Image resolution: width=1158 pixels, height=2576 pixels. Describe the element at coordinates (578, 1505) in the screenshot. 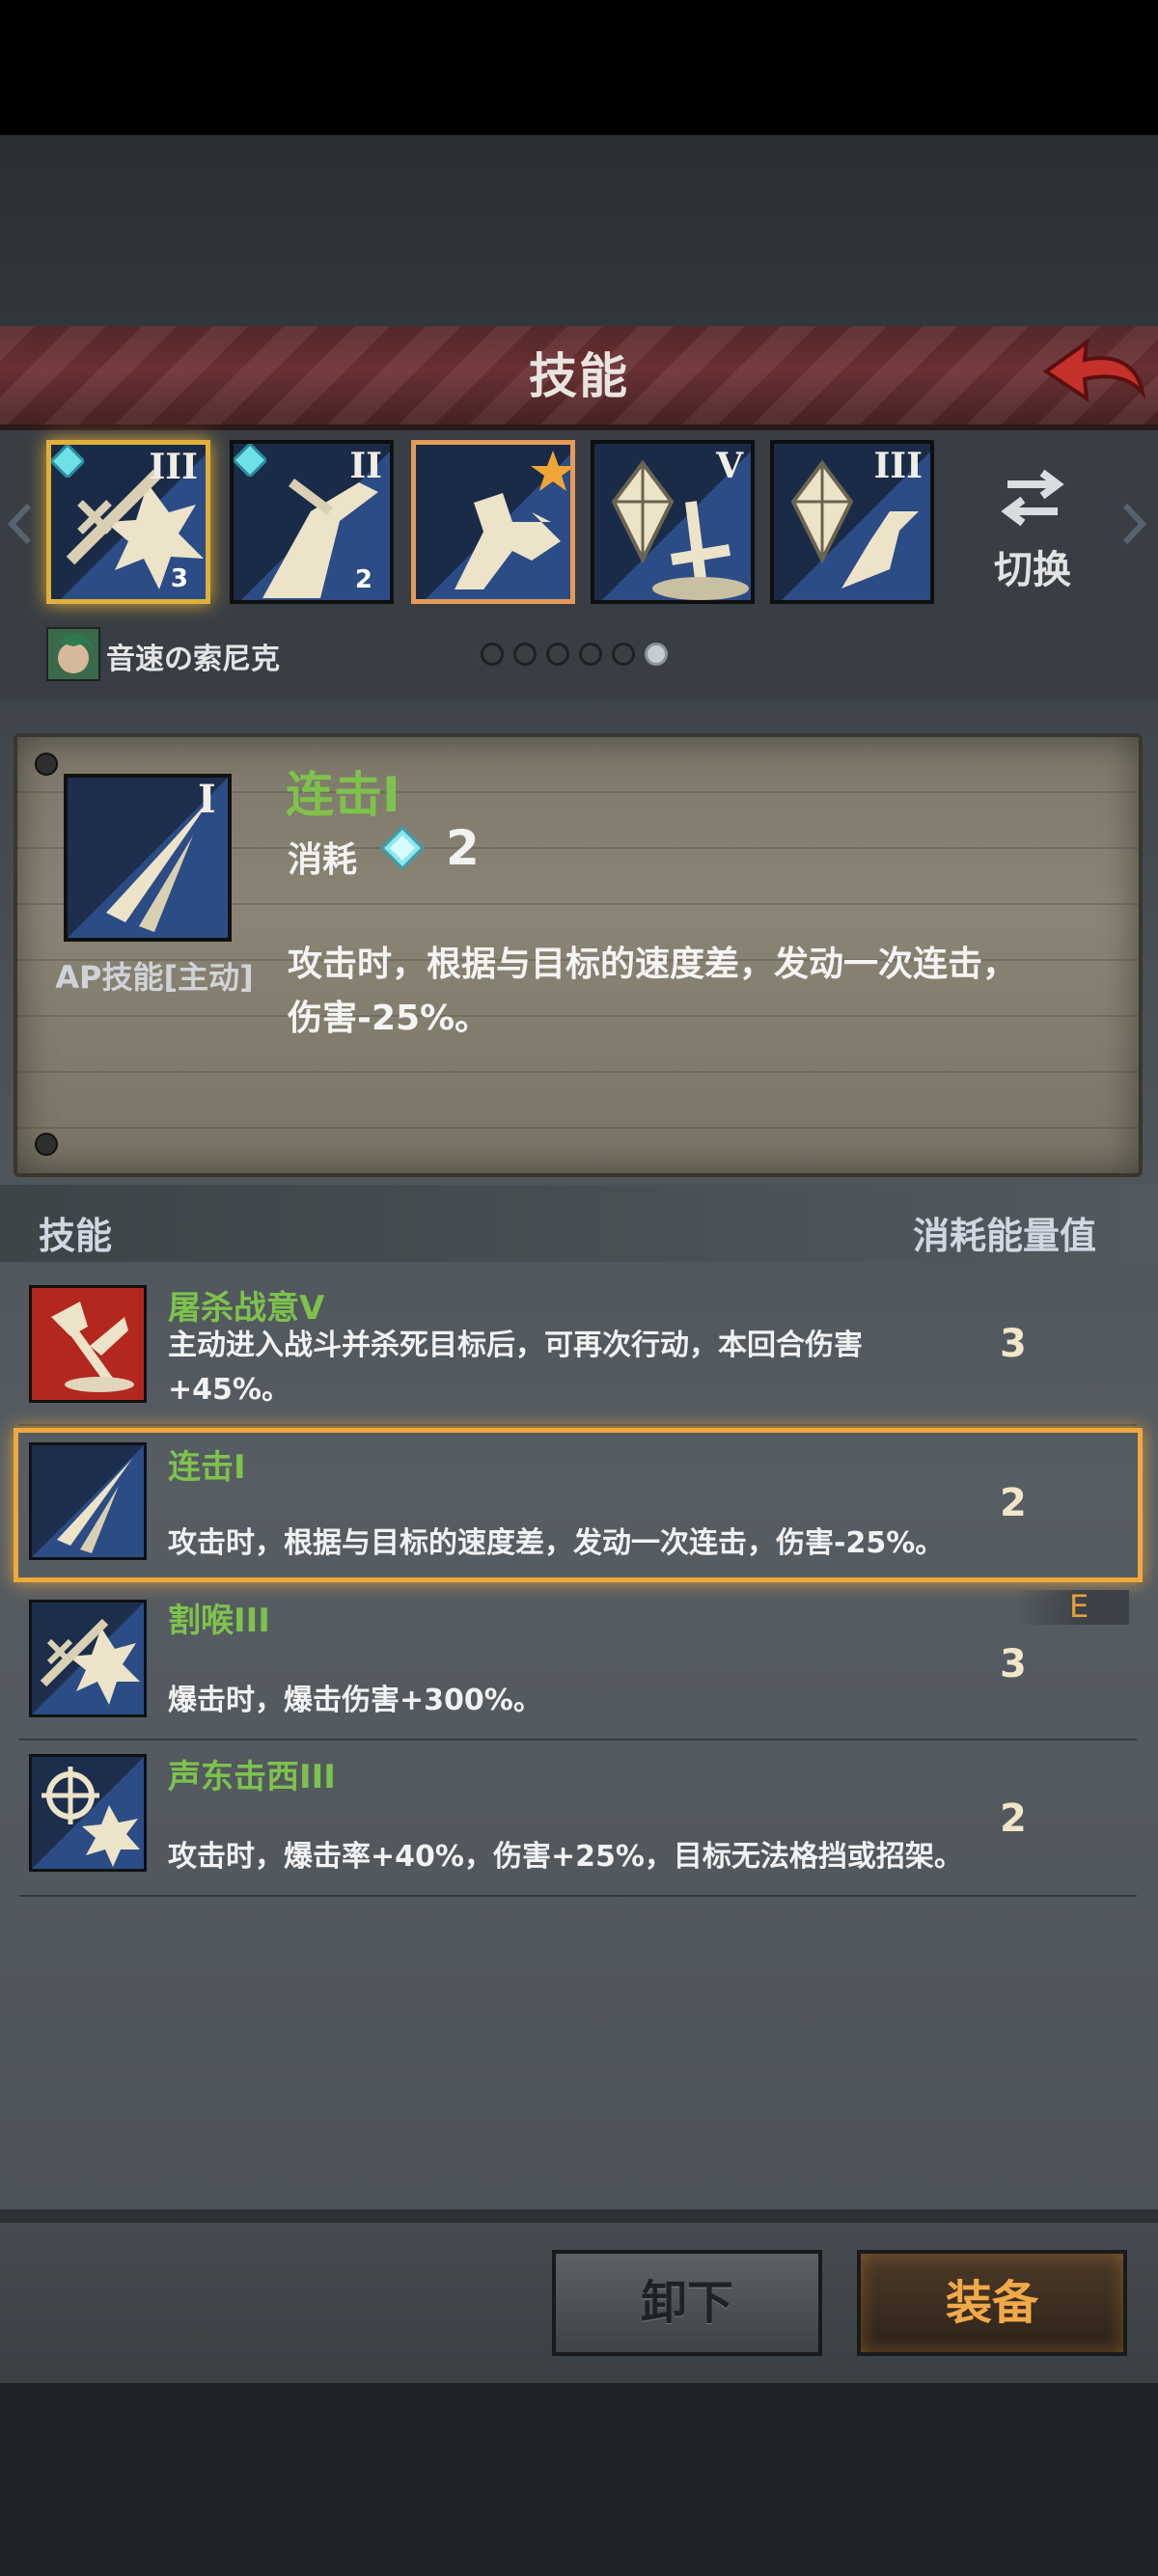

I see `list-item-selected: 连击I 攻击时，根据与目标的速度差，发动一次连击，伤害-25%。 2` at that location.